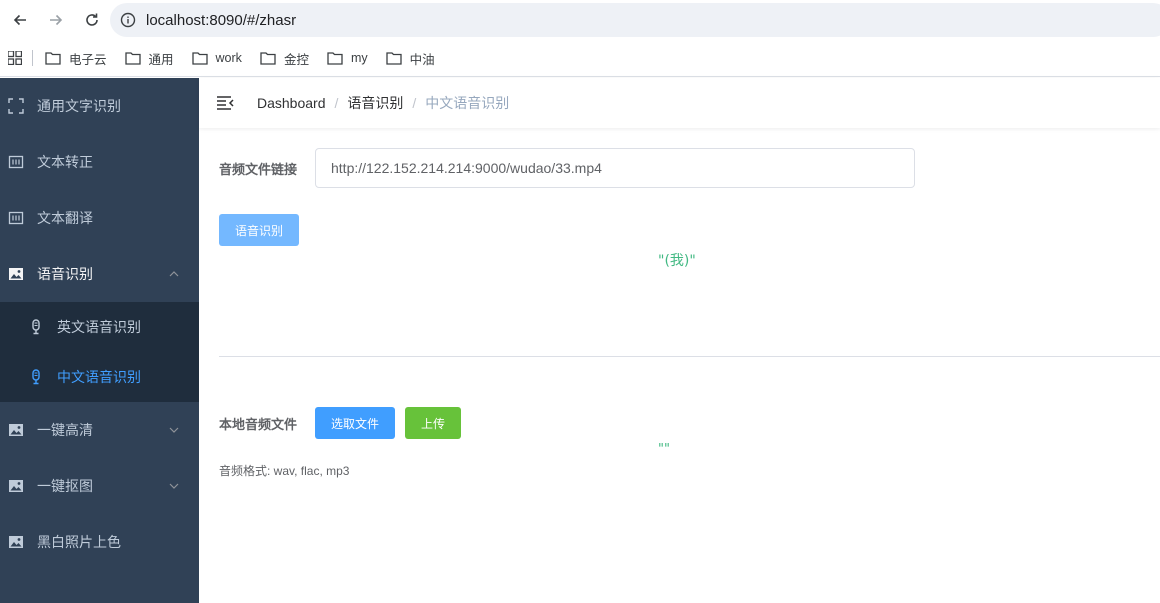 The height and width of the screenshot is (603, 1160). What do you see at coordinates (615, 168) in the screenshot?
I see `audio-url-input` at bounding box center [615, 168].